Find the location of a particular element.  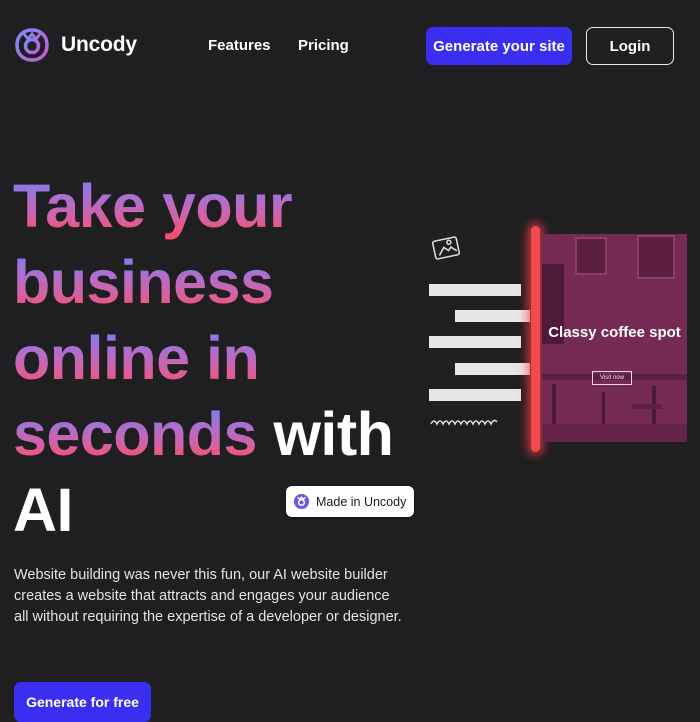

brand-logo: Uncody is located at coordinates (75, 45).